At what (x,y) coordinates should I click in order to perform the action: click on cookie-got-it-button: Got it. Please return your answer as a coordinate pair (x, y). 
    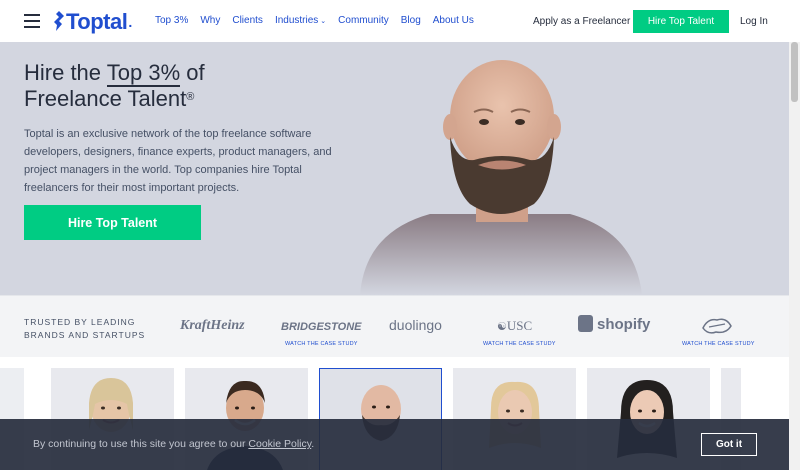
    Looking at the image, I should click on (729, 444).